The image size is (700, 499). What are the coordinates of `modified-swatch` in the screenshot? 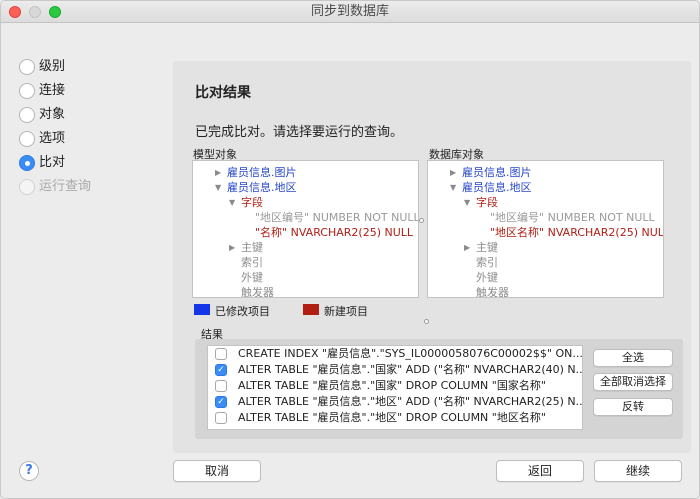 It's located at (202, 309).